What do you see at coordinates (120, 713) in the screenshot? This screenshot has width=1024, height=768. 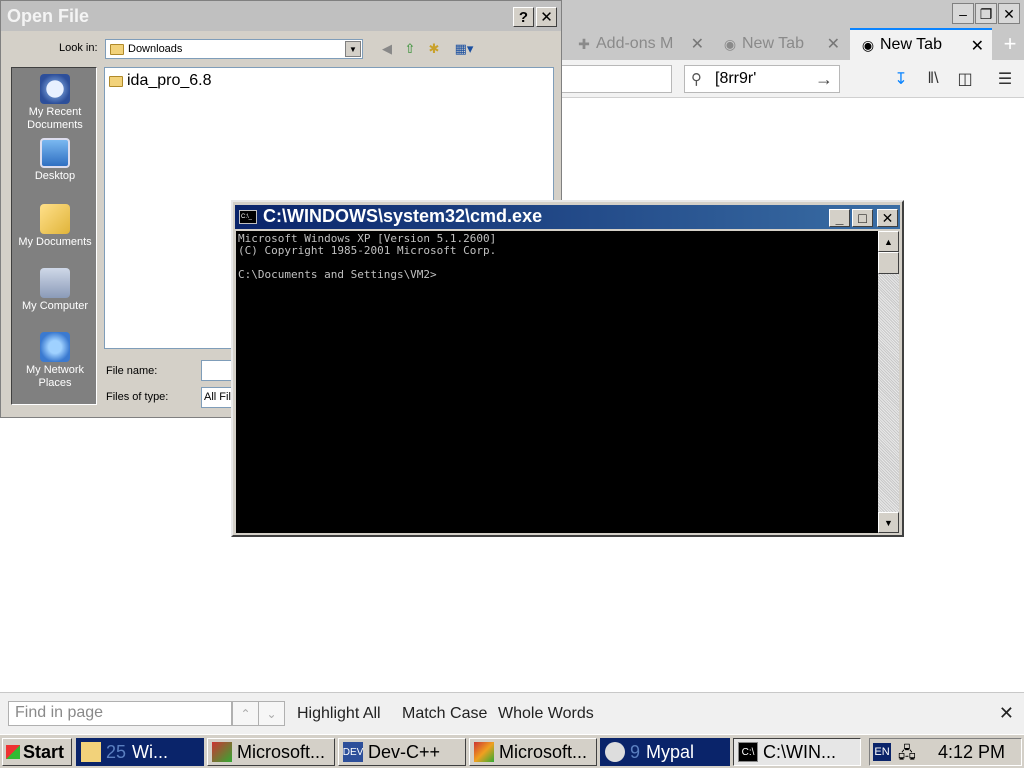 I see `find-input: Find in page` at bounding box center [120, 713].